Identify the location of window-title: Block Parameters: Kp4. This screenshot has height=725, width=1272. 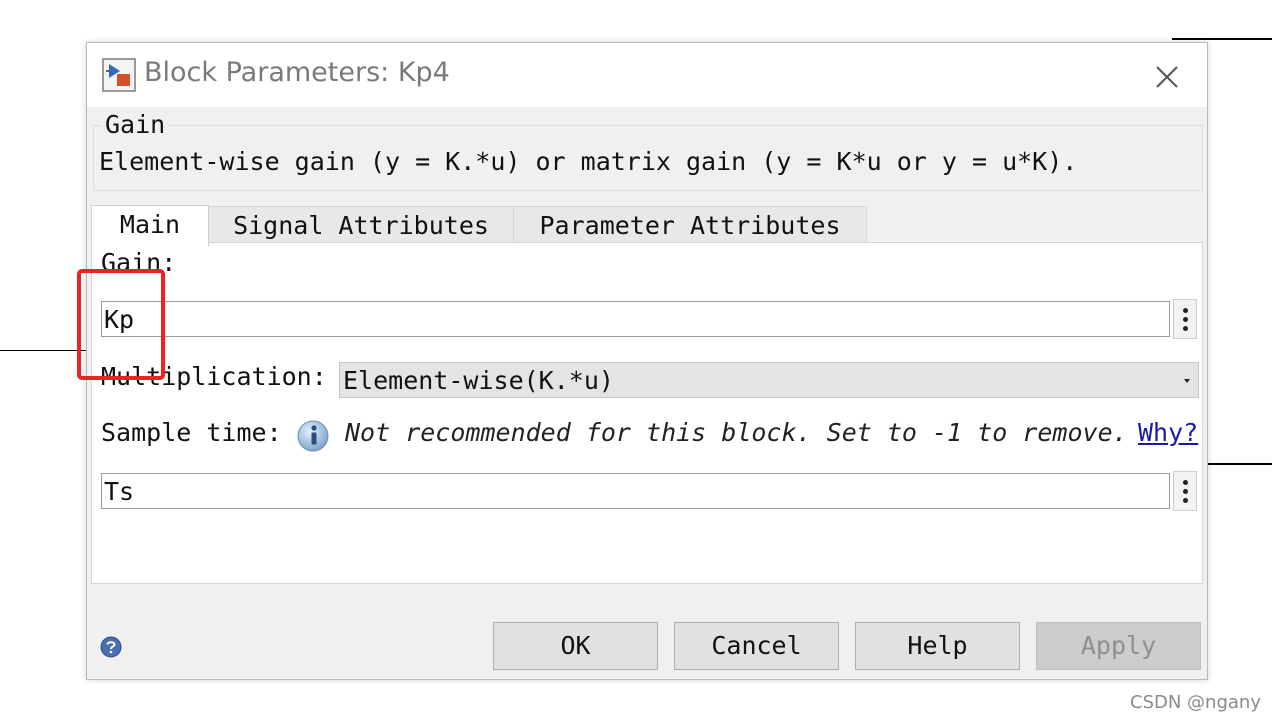
(297, 72).